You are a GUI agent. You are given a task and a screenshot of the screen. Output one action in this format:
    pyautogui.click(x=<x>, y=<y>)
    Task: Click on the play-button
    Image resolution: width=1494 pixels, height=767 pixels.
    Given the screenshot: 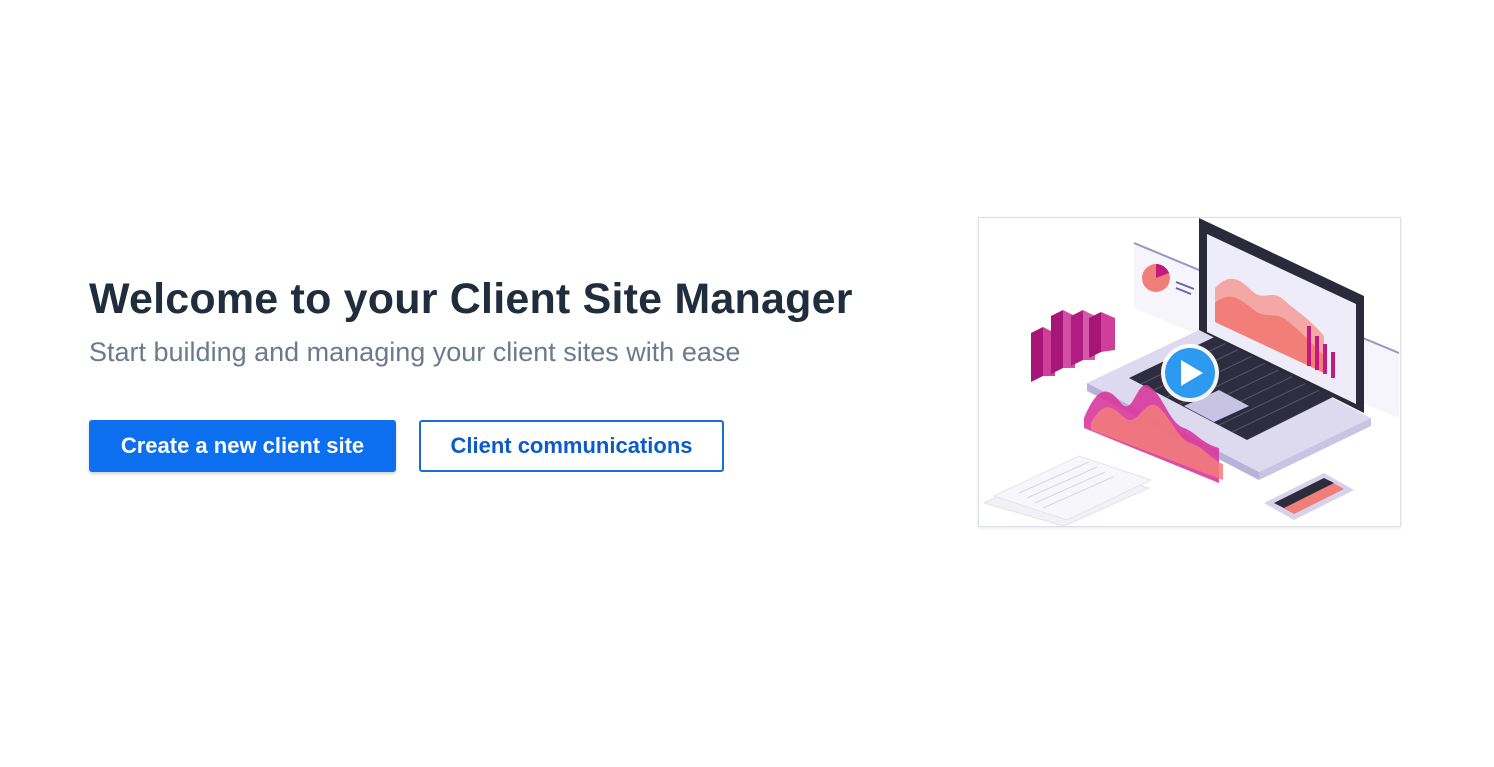 What is the action you would take?
    pyautogui.click(x=1190, y=373)
    